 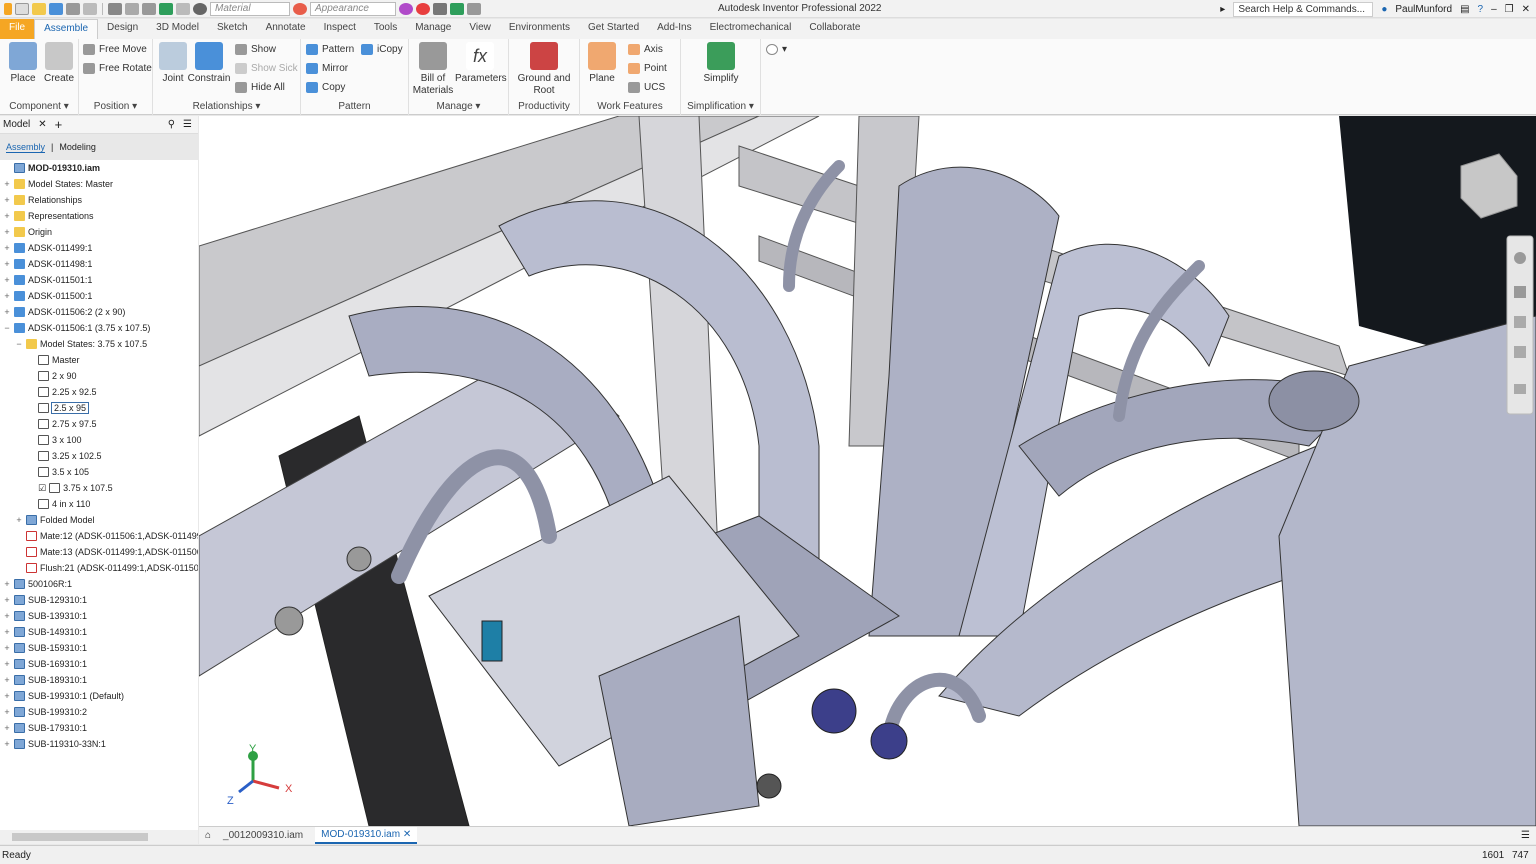 What do you see at coordinates (266, 68) in the screenshot?
I see `show-sick-button: Show Sick` at bounding box center [266, 68].